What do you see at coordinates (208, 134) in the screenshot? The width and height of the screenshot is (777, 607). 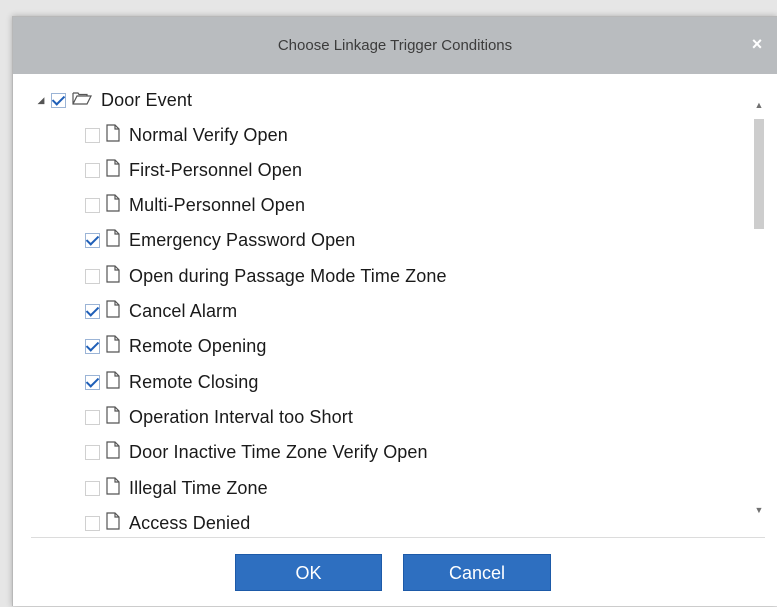 I see `tree-item-label: Normal Verify Open` at bounding box center [208, 134].